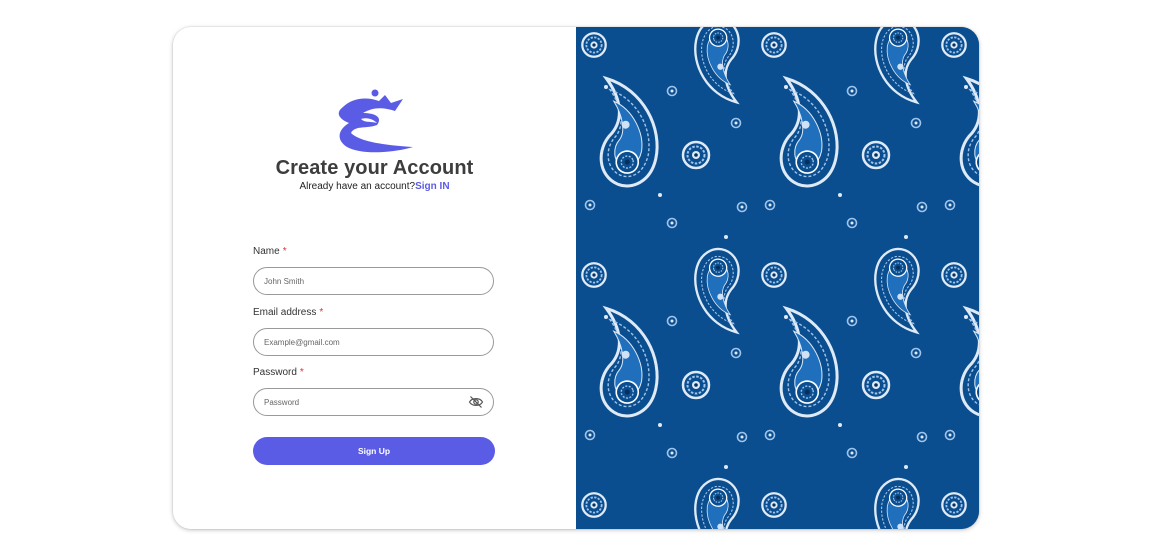 The image size is (1152, 557). Describe the element at coordinates (285, 312) in the screenshot. I see `email-label-text: Email address` at that location.